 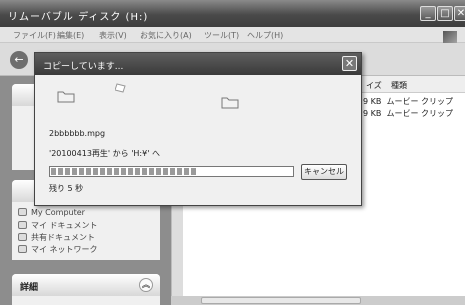 What do you see at coordinates (34, 35) in the screenshot?
I see `menu-file: ファイル(F)` at bounding box center [34, 35].